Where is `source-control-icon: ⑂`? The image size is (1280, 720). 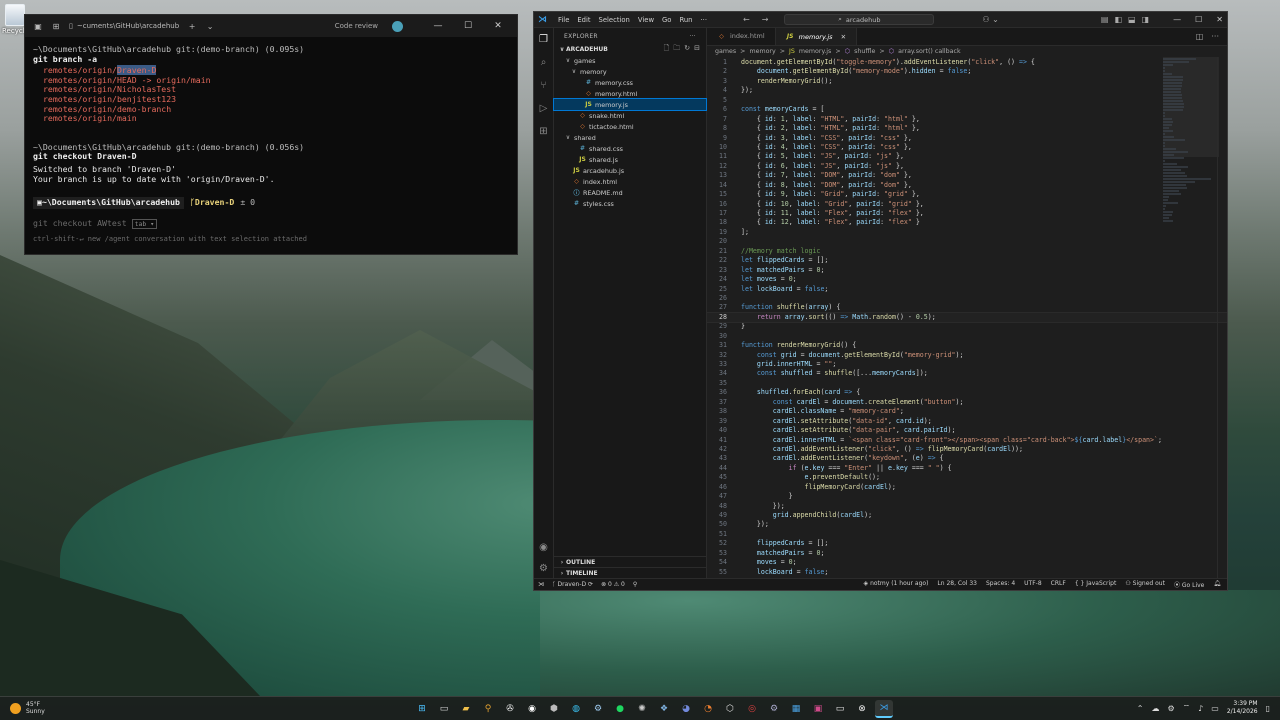 source-control-icon: ⑂ is located at coordinates (544, 85).